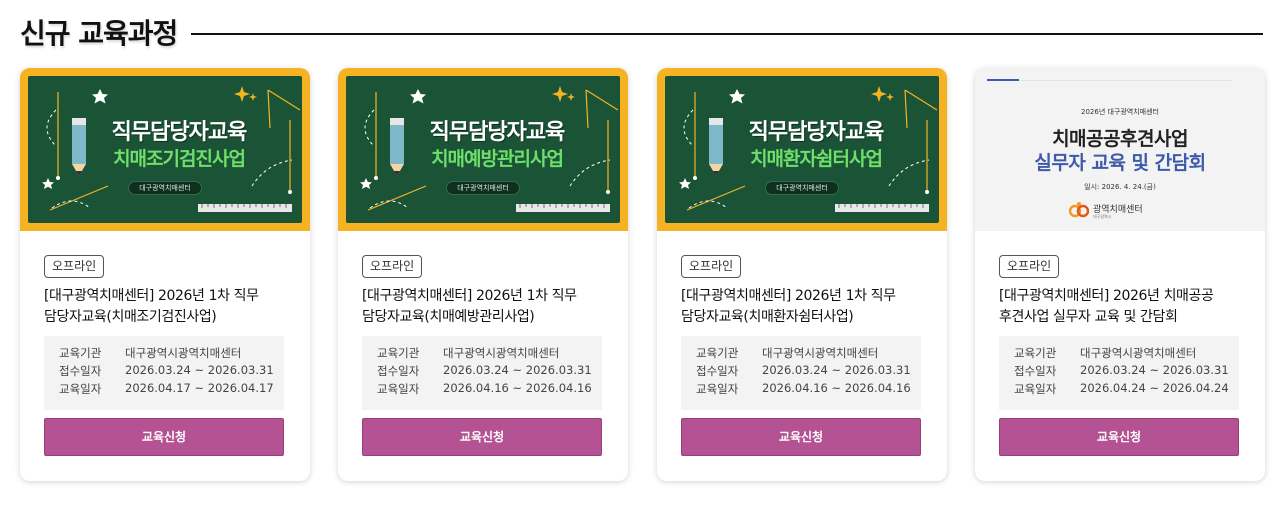 The width and height of the screenshot is (1280, 506). I want to click on poster-subtitle: 실무자 교육 및 간담회, so click(1120, 163).